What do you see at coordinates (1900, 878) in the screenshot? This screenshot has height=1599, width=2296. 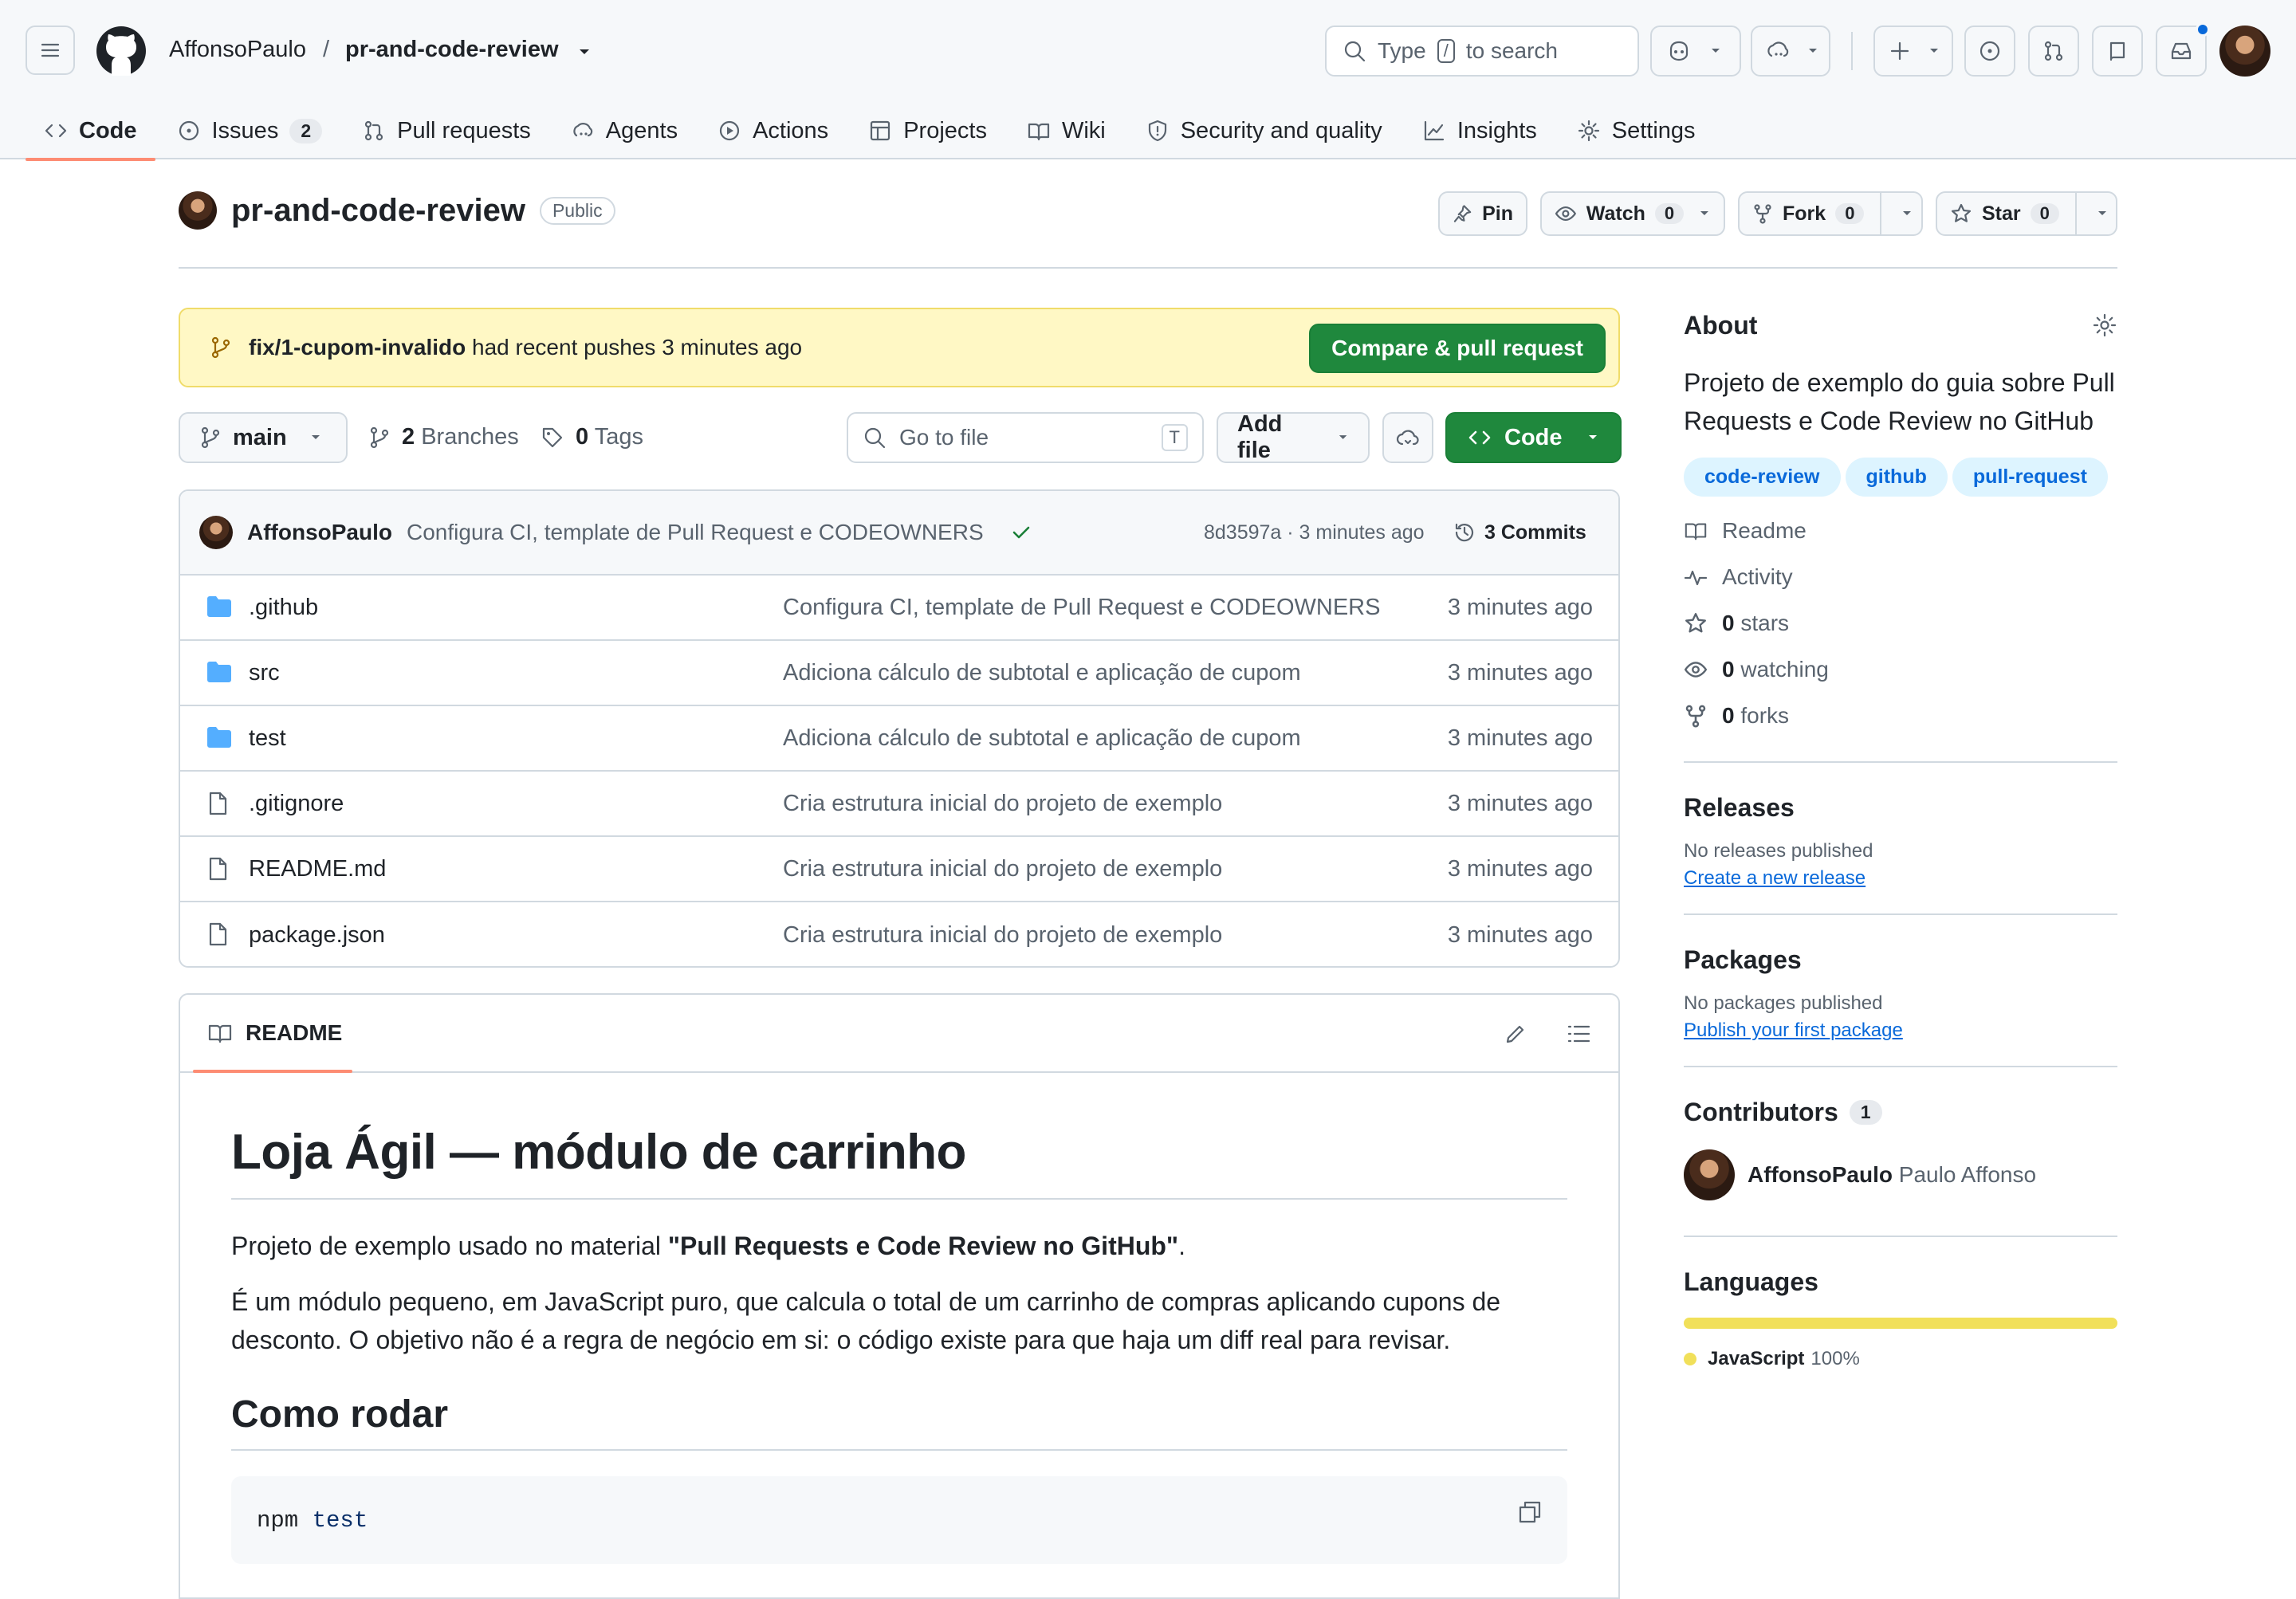 I see `create-release-link: Create a new release` at bounding box center [1900, 878].